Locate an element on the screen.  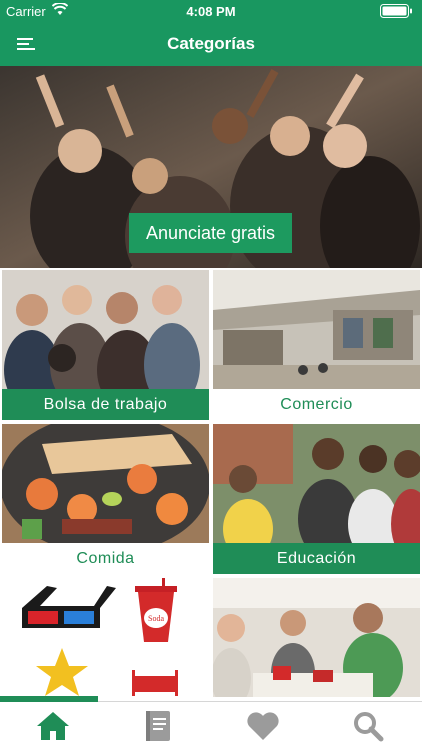
page-title: Categorías is located at coordinates (211, 43).